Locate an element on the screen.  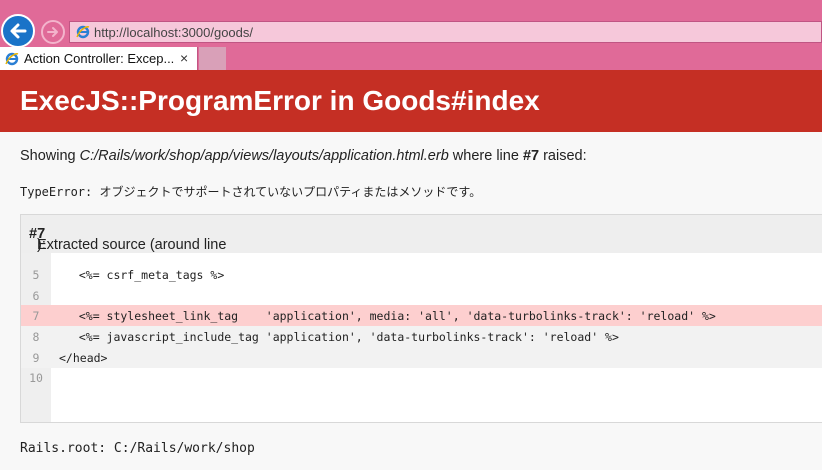
new-tab-button is located at coordinates (212, 58).